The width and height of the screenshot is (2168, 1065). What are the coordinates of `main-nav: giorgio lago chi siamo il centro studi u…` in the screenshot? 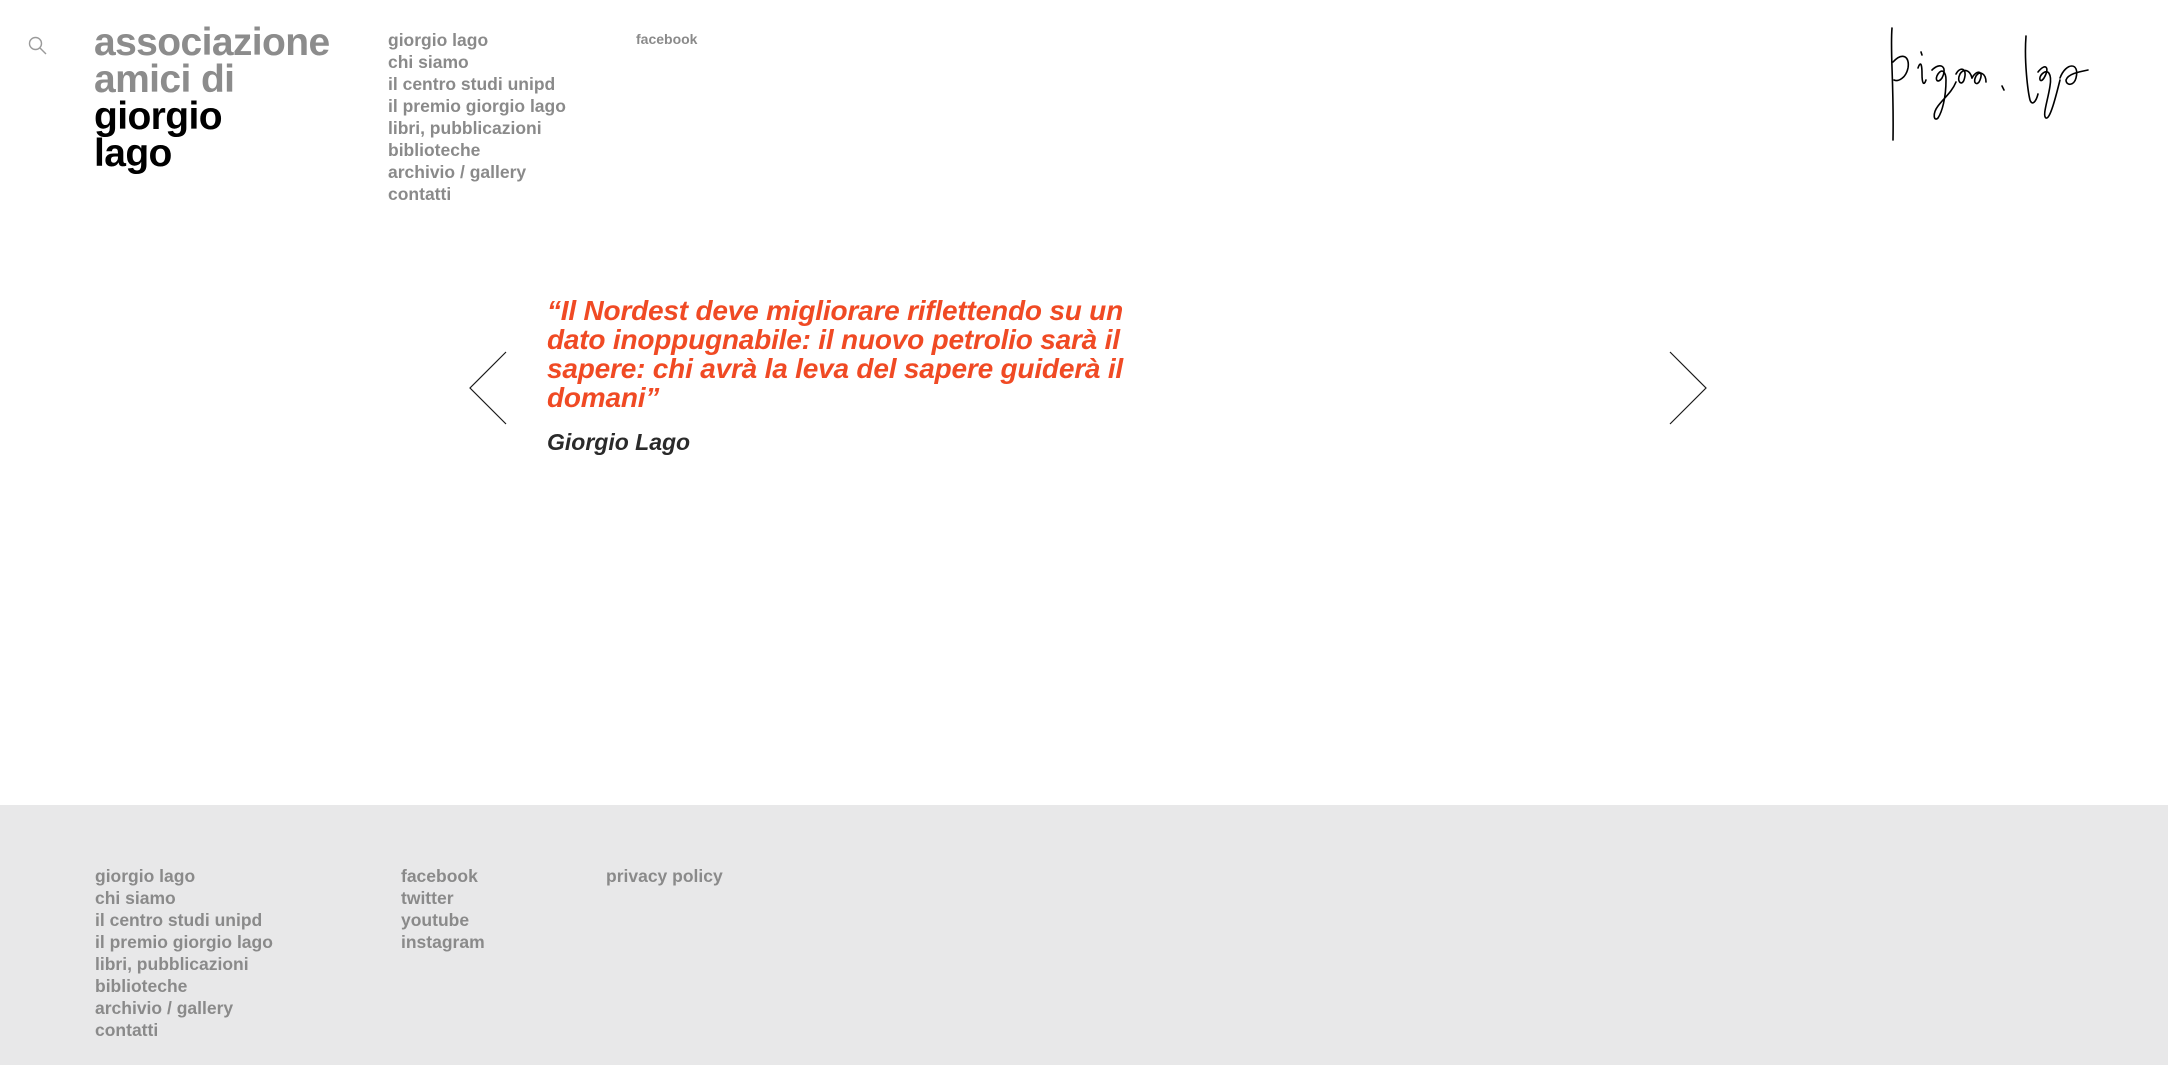 It's located at (477, 117).